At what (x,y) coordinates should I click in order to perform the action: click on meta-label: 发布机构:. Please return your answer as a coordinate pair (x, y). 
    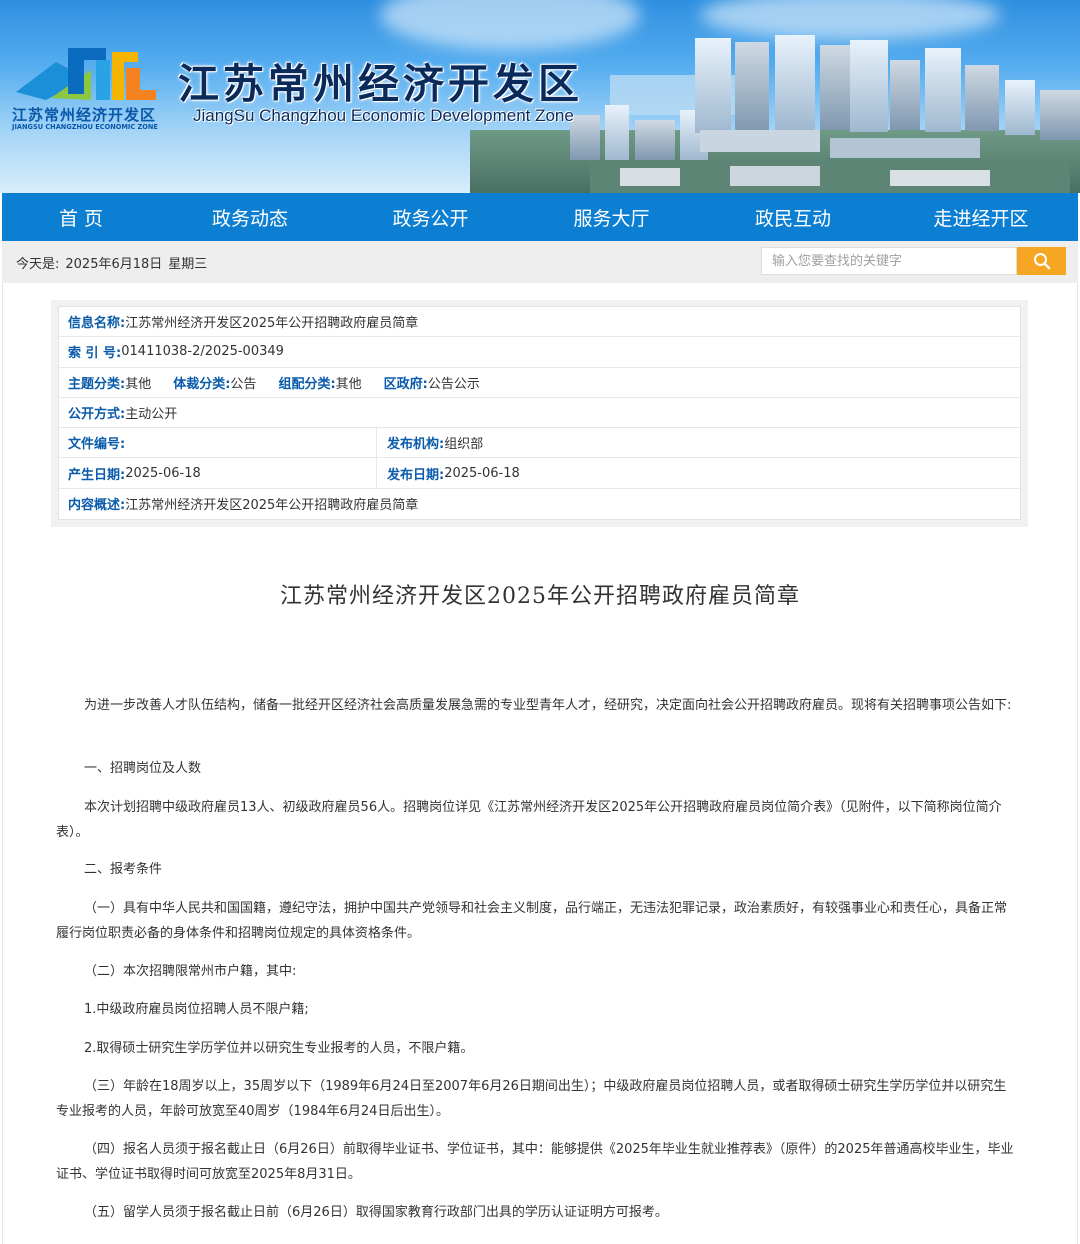
    Looking at the image, I should click on (416, 445).